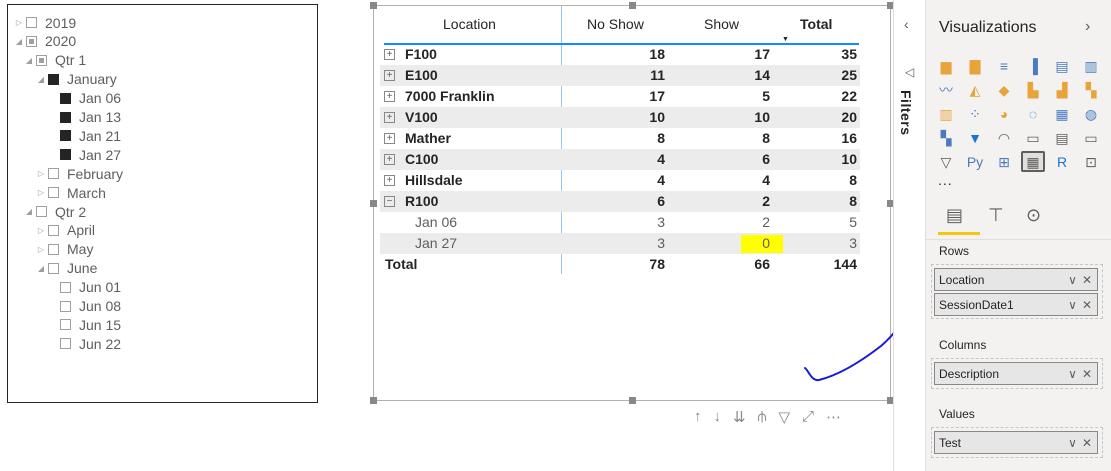  What do you see at coordinates (620, 180) in the screenshot?
I see `table-row: + Hillsdale 4 4 8` at bounding box center [620, 180].